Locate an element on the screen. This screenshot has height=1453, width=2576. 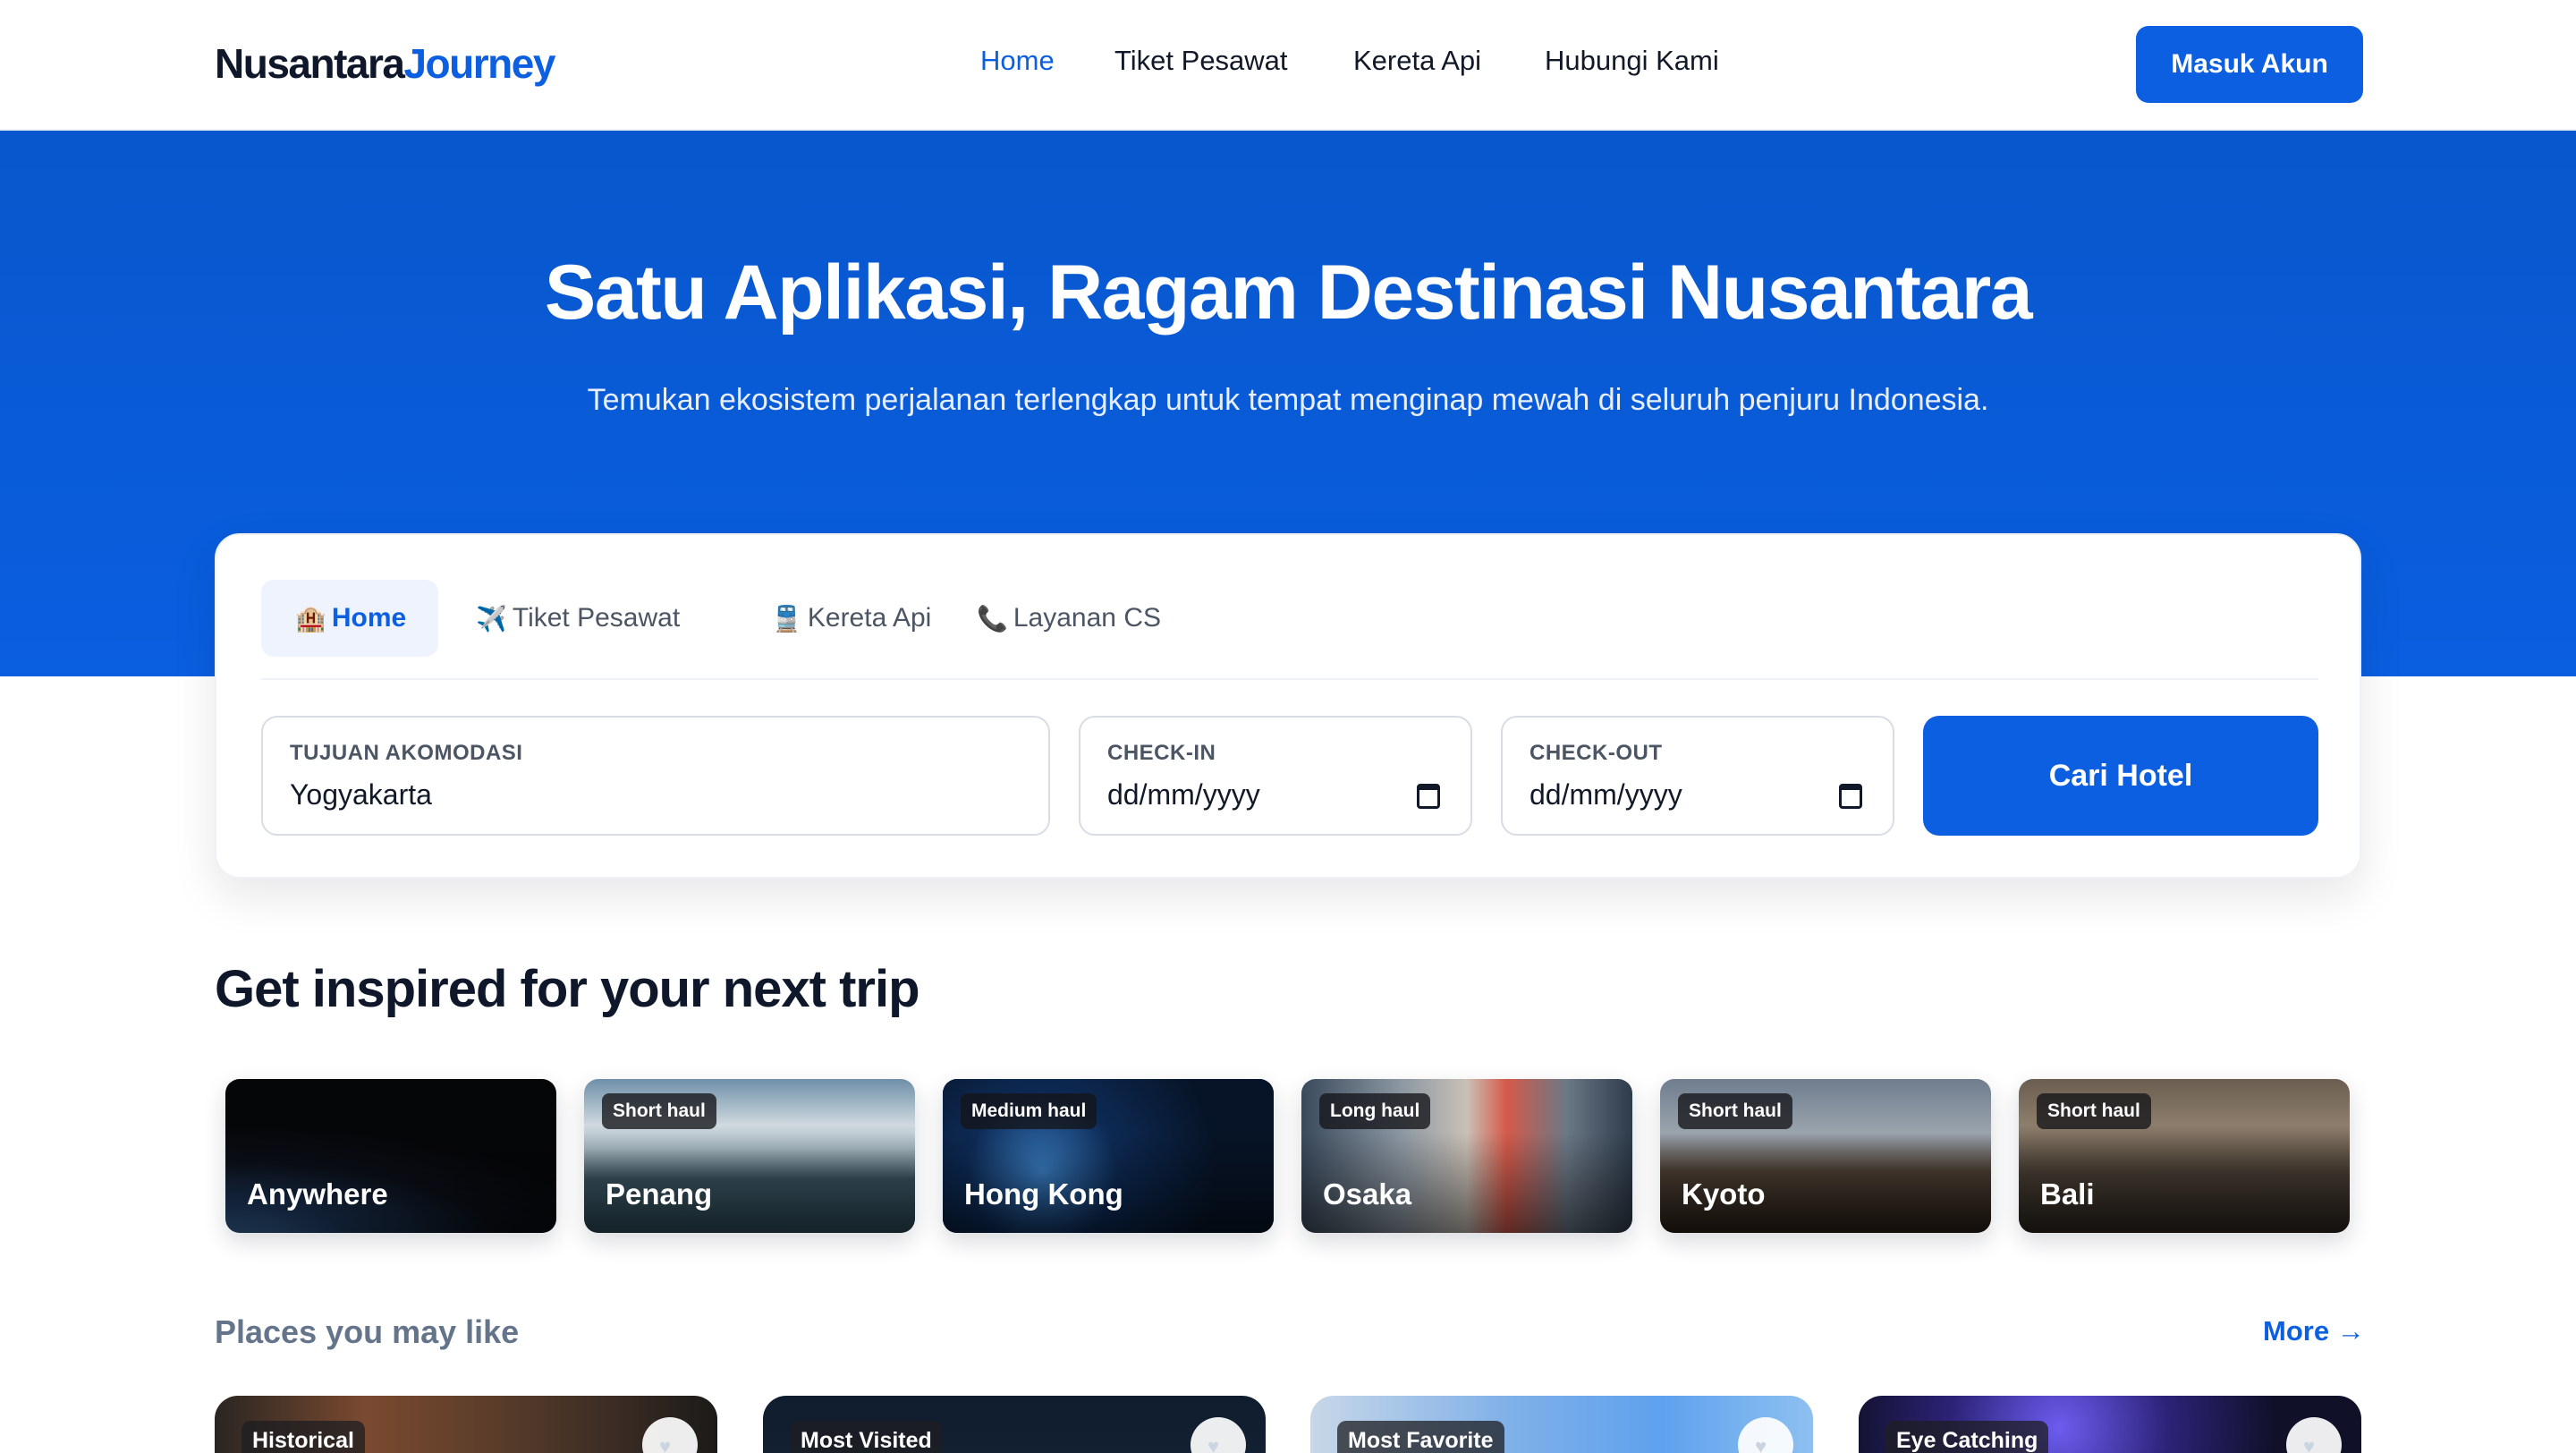
tab-home: 🏨 Home is located at coordinates (349, 618).